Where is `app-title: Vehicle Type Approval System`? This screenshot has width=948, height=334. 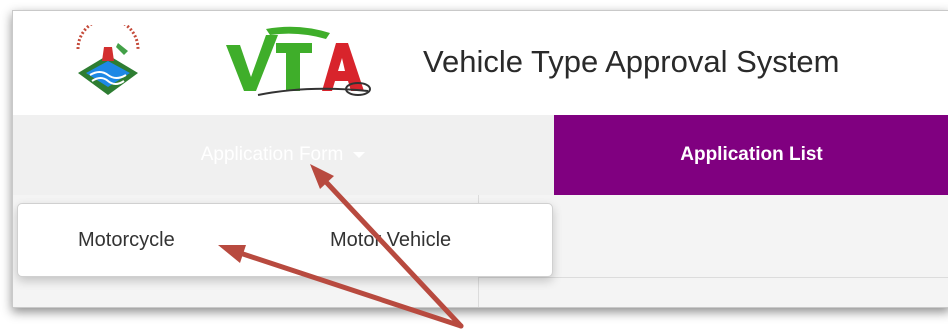 app-title: Vehicle Type Approval System is located at coordinates (631, 61).